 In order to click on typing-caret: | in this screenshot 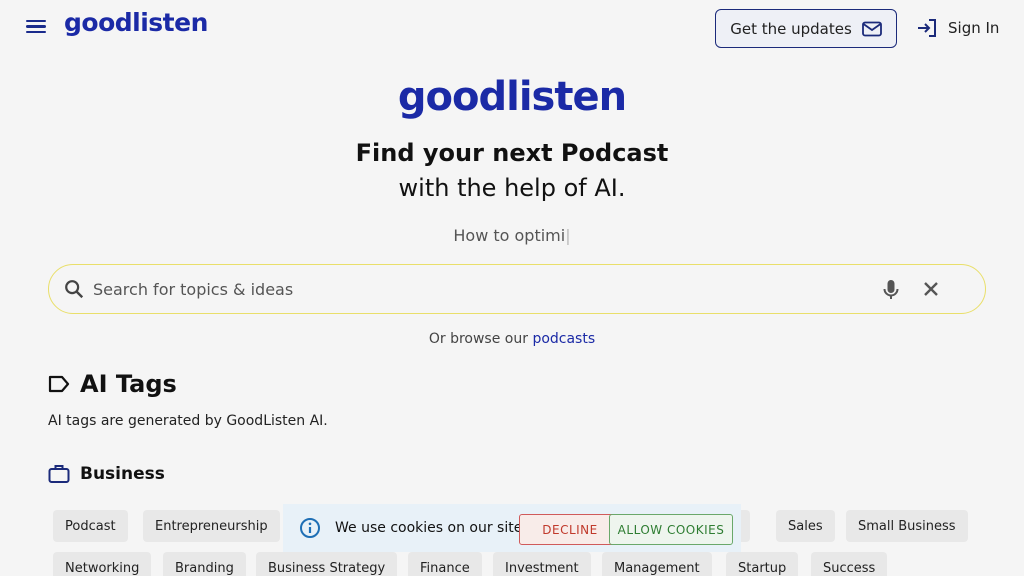, I will do `click(568, 235)`.